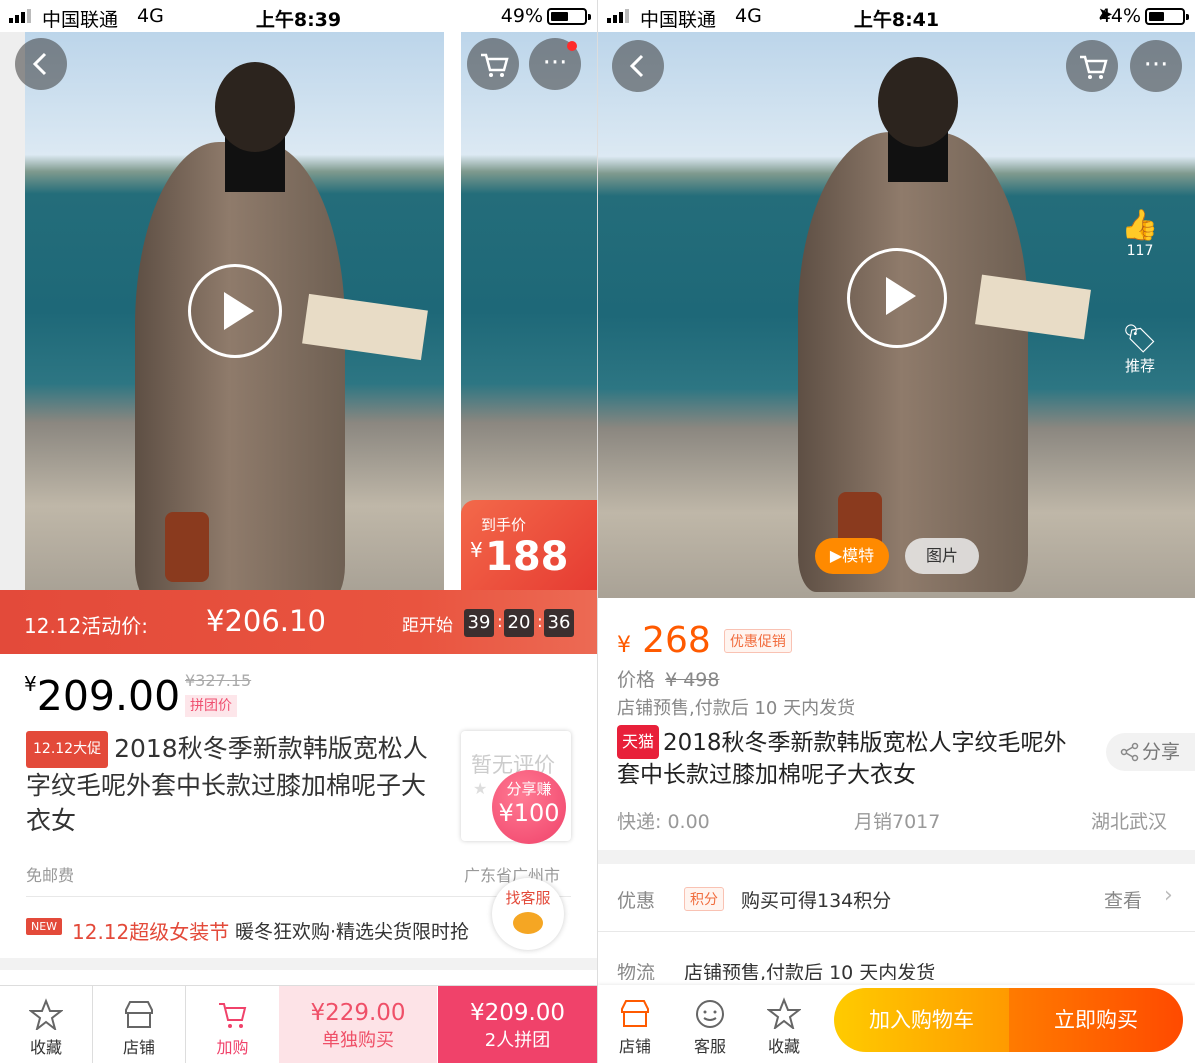 The height and width of the screenshot is (1063, 1195). What do you see at coordinates (710, 1014) in the screenshot?
I see `smile-icon` at bounding box center [710, 1014].